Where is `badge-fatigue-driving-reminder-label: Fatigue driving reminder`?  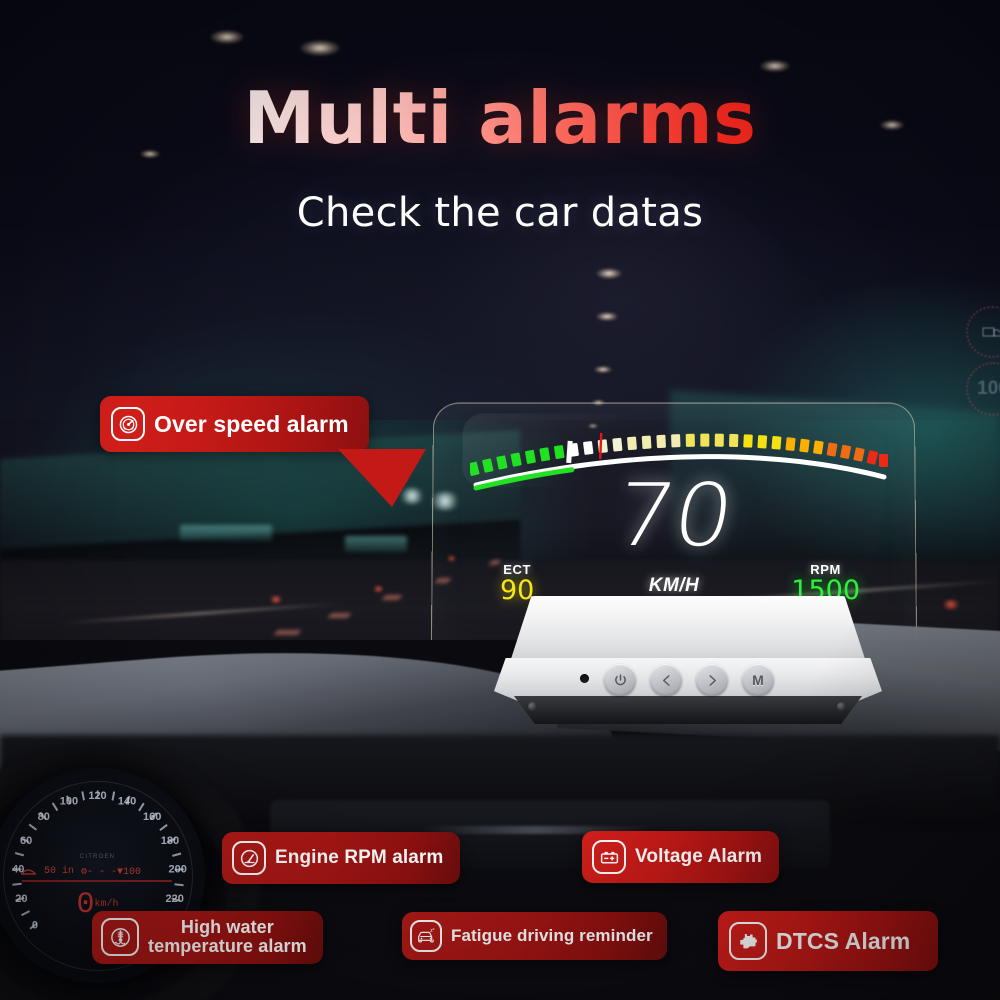 badge-fatigue-driving-reminder-label: Fatigue driving reminder is located at coordinates (552, 935).